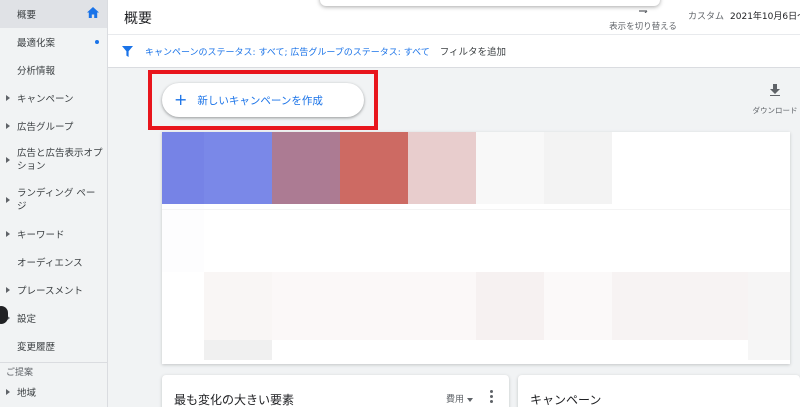 The image size is (800, 407). I want to click on sidebar-item-placements: プレースメント, so click(53, 290).